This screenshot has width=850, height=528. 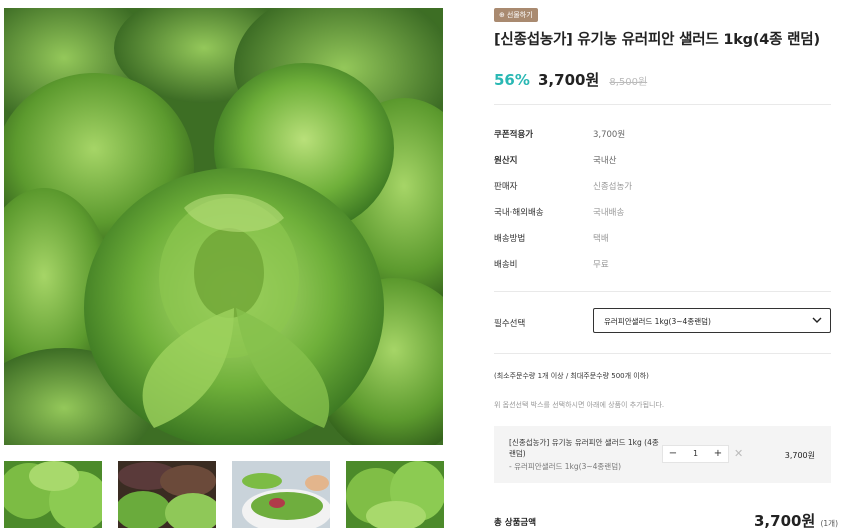 I want to click on spec-value: 신종섭농가, so click(x=613, y=187).